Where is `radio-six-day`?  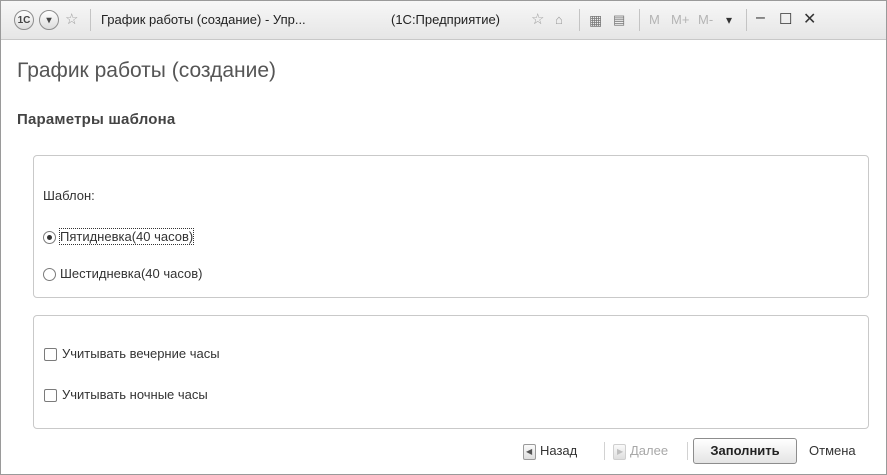 radio-six-day is located at coordinates (49, 274).